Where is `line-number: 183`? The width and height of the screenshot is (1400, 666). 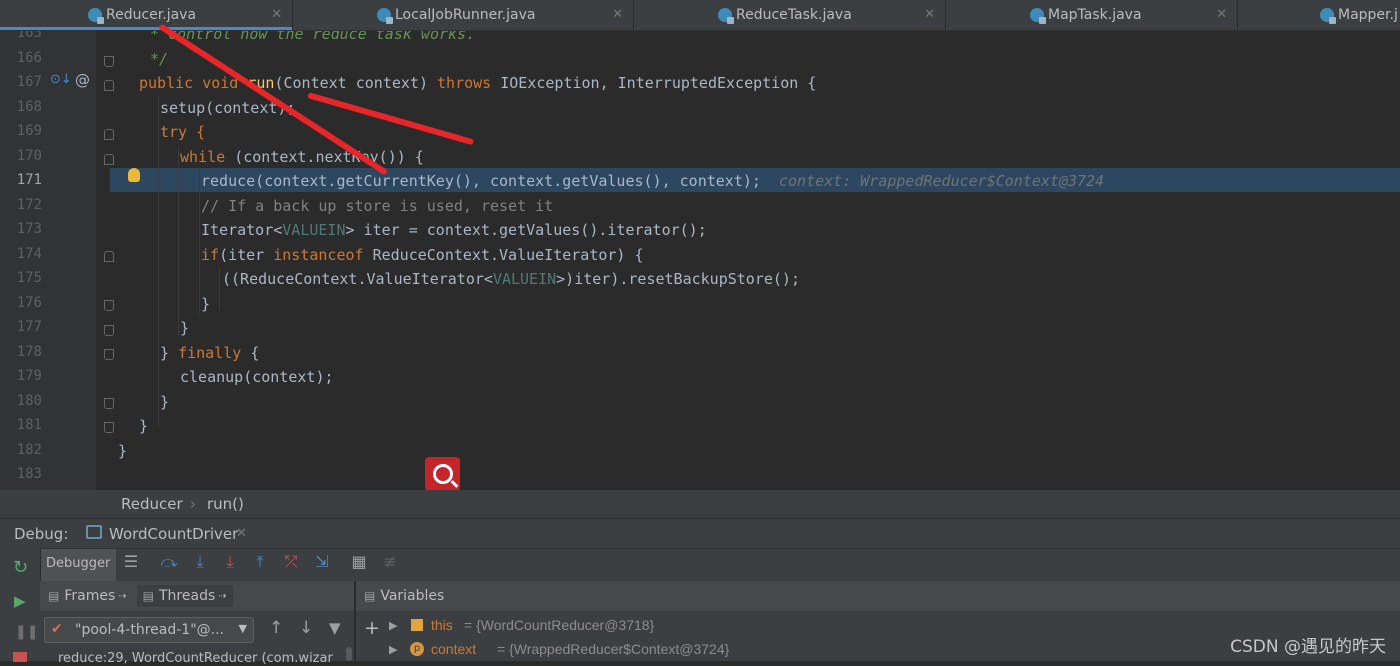
line-number: 183 is located at coordinates (29, 474).